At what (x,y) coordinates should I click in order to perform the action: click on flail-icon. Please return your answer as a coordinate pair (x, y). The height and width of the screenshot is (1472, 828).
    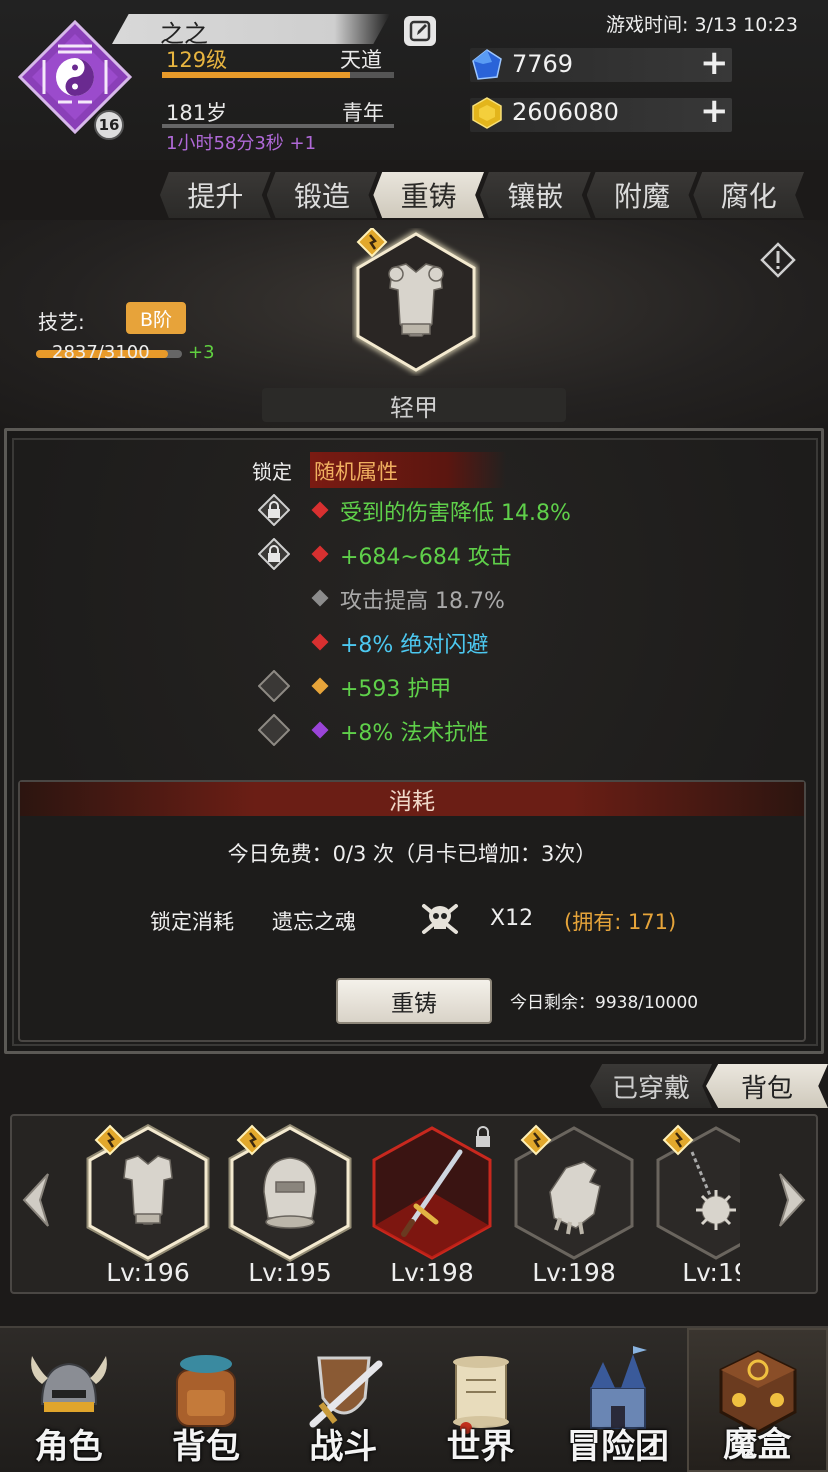
    Looking at the image, I should click on (698, 1192).